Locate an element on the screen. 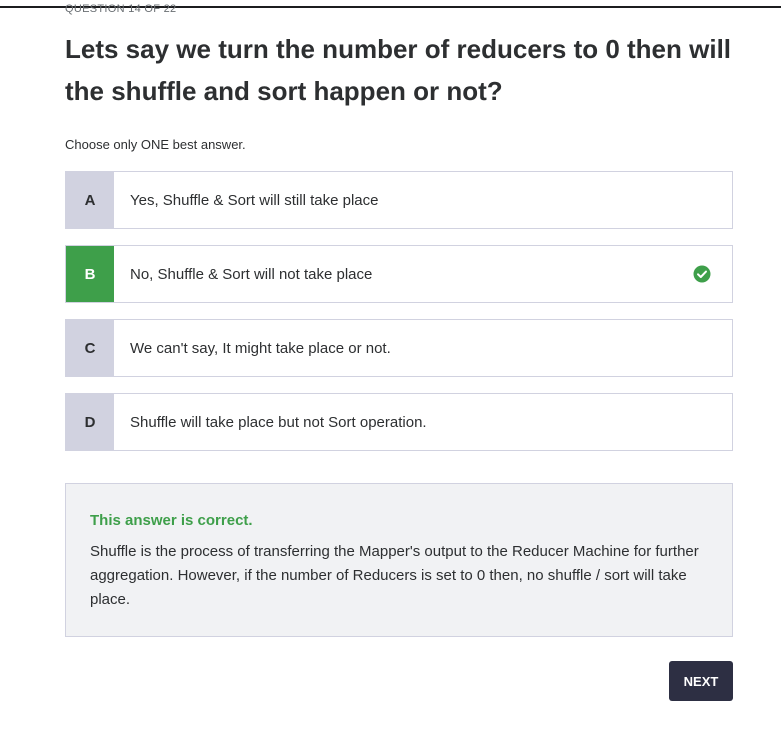 Image resolution: width=781 pixels, height=733 pixels. option-letter: C is located at coordinates (90, 348).